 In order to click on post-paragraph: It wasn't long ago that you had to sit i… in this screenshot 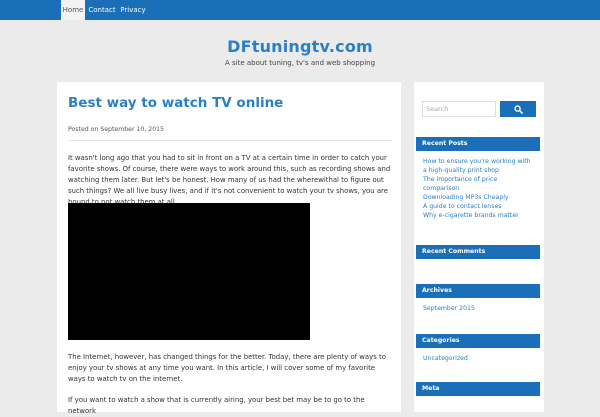, I will do `click(229, 180)`.